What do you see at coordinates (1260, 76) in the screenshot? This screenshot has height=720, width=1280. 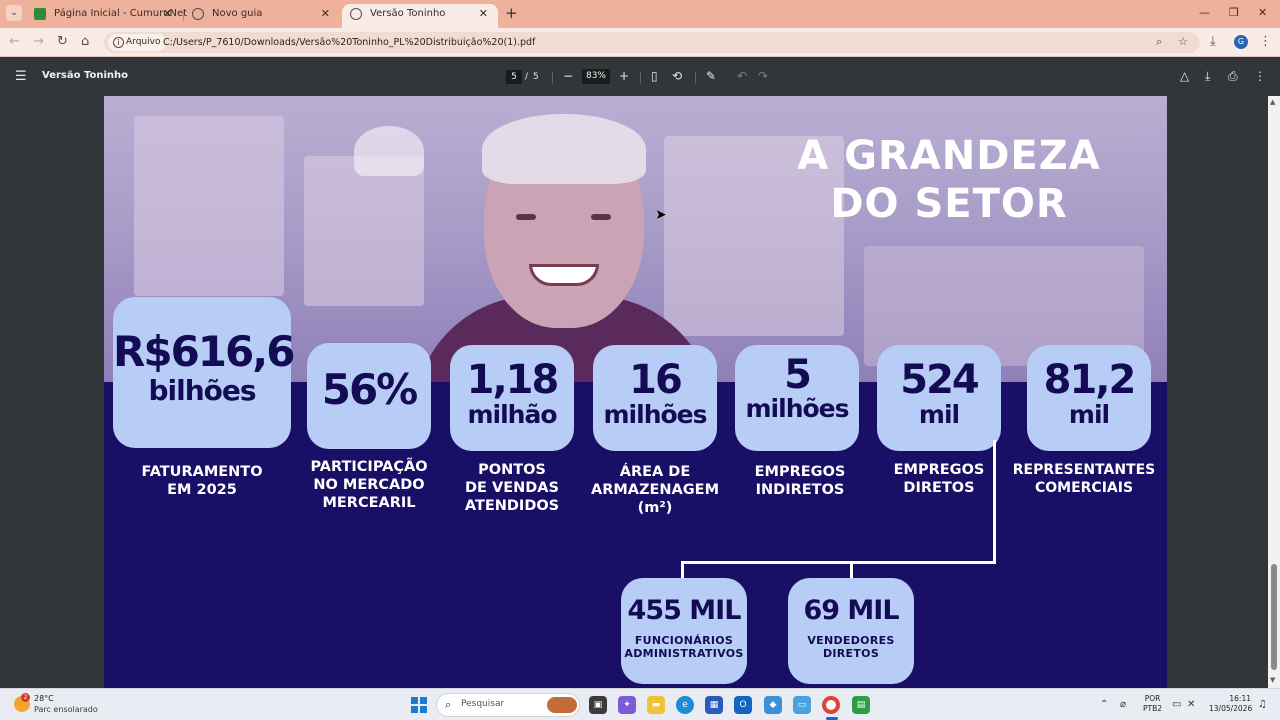 I see `more-options-icon: ⋮` at bounding box center [1260, 76].